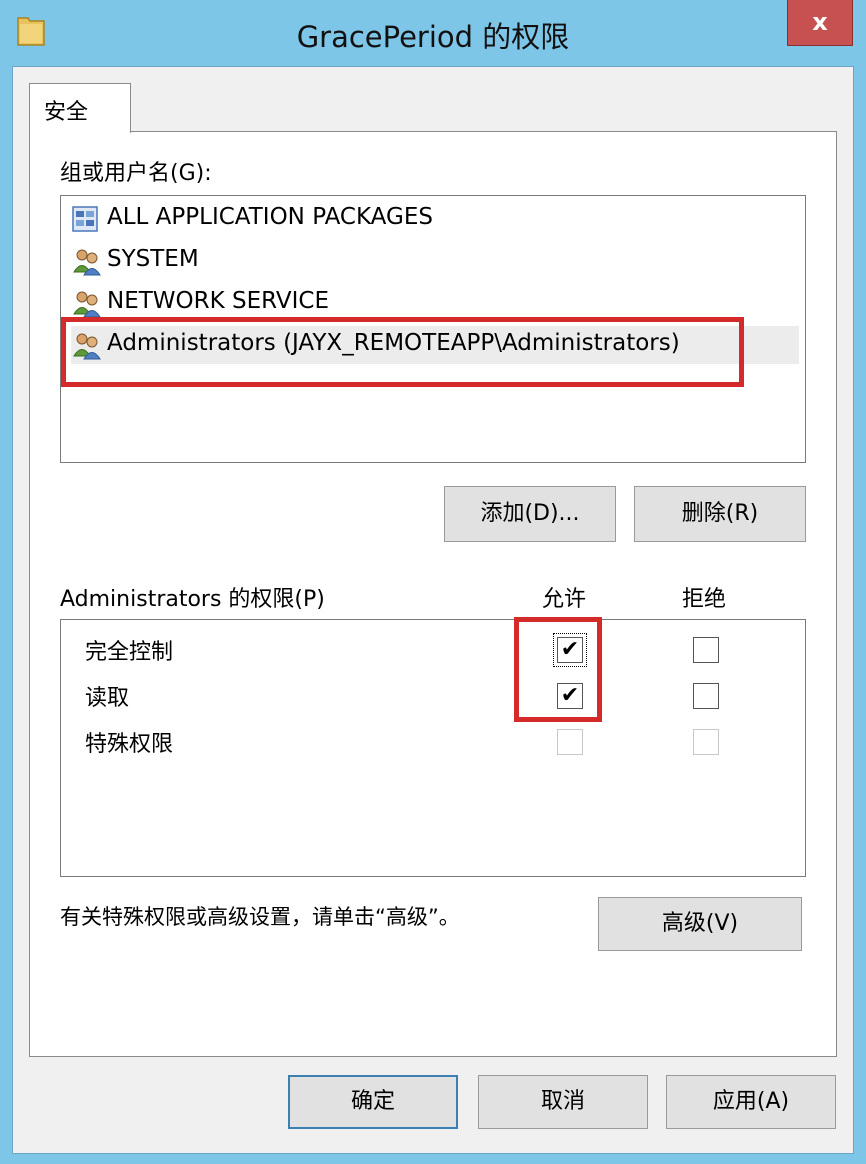 This screenshot has height=1164, width=866. I want to click on highlight-box-selected-user, so click(402, 352).